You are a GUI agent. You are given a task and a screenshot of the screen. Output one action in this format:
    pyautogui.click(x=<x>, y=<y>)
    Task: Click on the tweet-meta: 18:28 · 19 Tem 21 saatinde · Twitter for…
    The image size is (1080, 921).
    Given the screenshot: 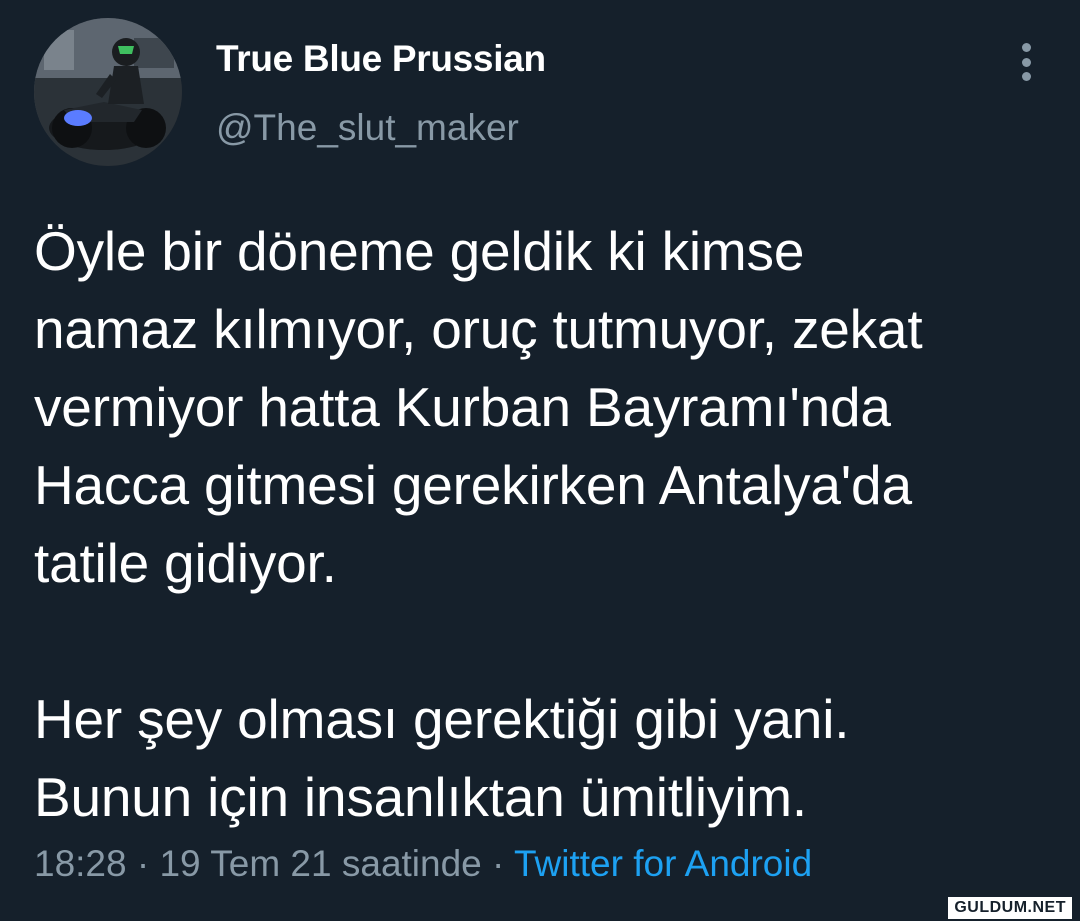 What is the action you would take?
    pyautogui.click(x=423, y=864)
    